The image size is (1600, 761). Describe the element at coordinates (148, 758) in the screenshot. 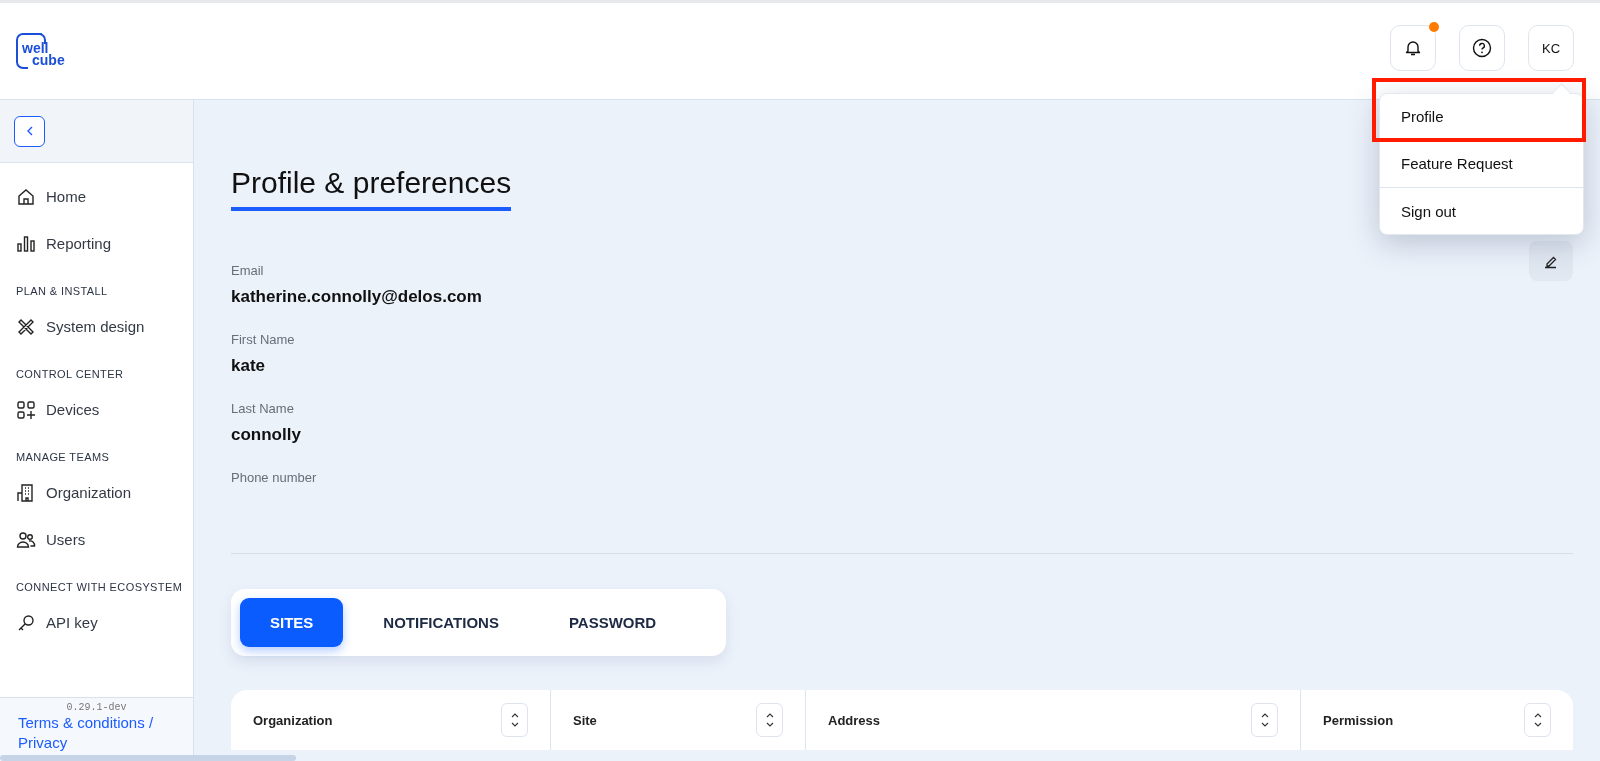

I see `scrollbar` at that location.